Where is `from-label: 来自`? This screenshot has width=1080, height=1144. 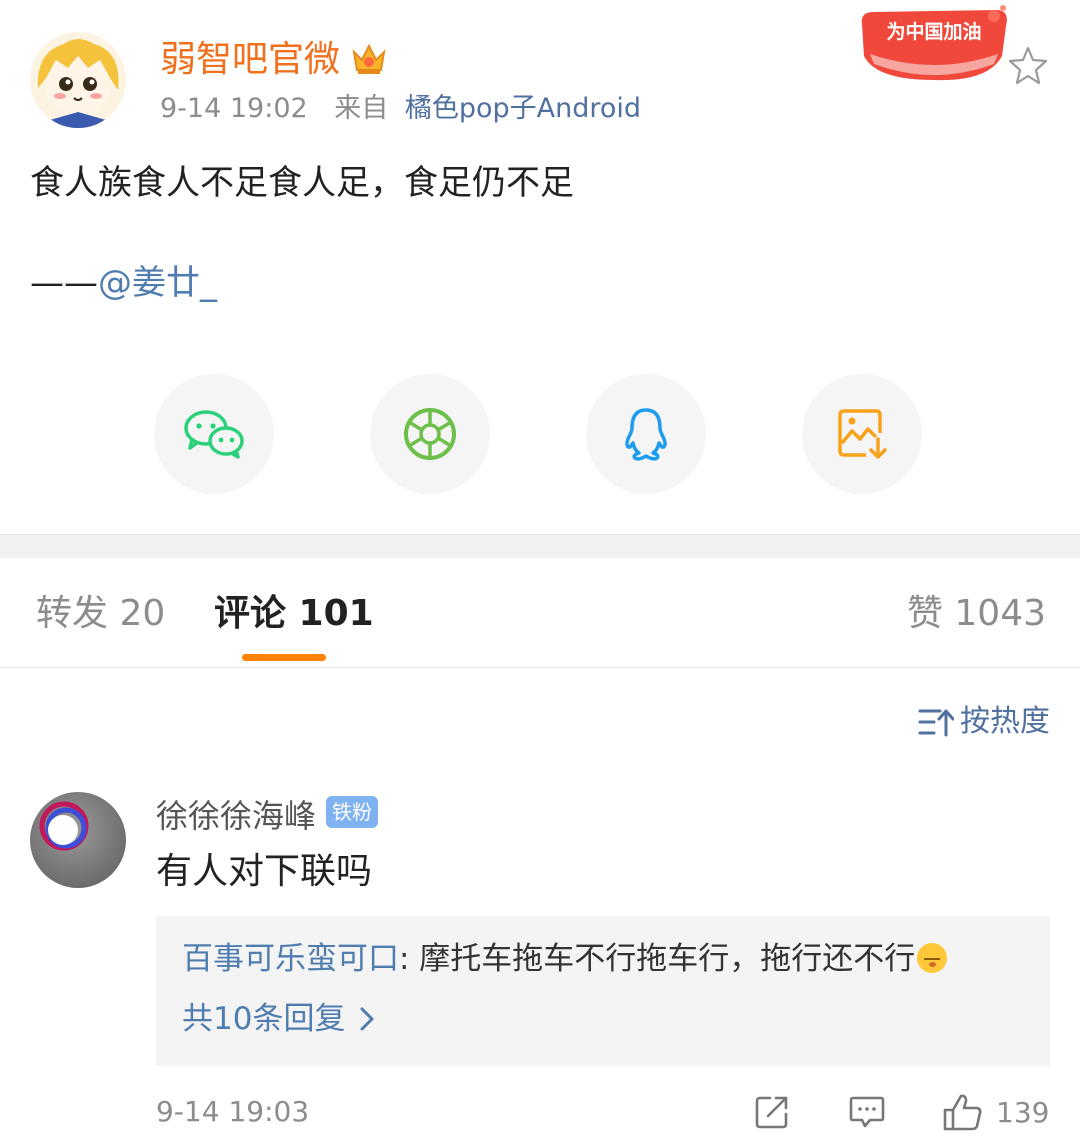 from-label: 来自 is located at coordinates (361, 108).